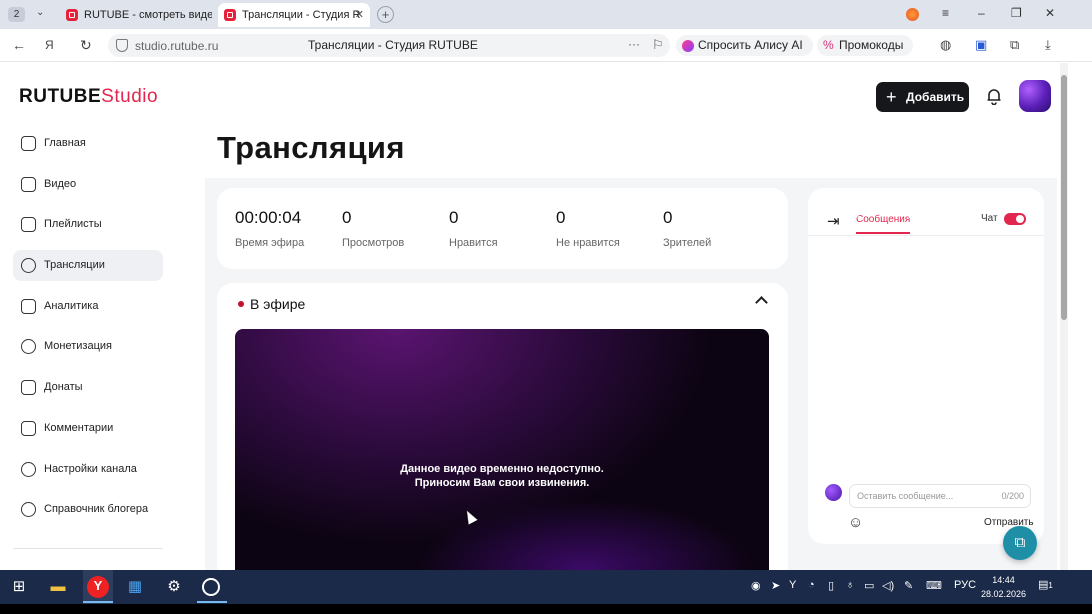 This screenshot has width=1092, height=614. What do you see at coordinates (634, 44) in the screenshot?
I see `more-icon: ···` at bounding box center [634, 44].